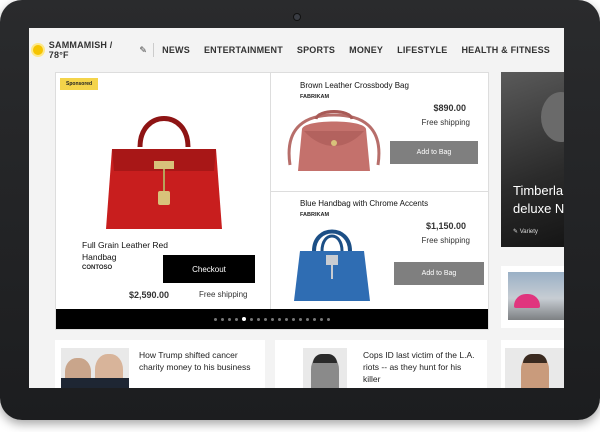  I want to click on product-title: Brown Leather Crossbody Bag, so click(354, 85).